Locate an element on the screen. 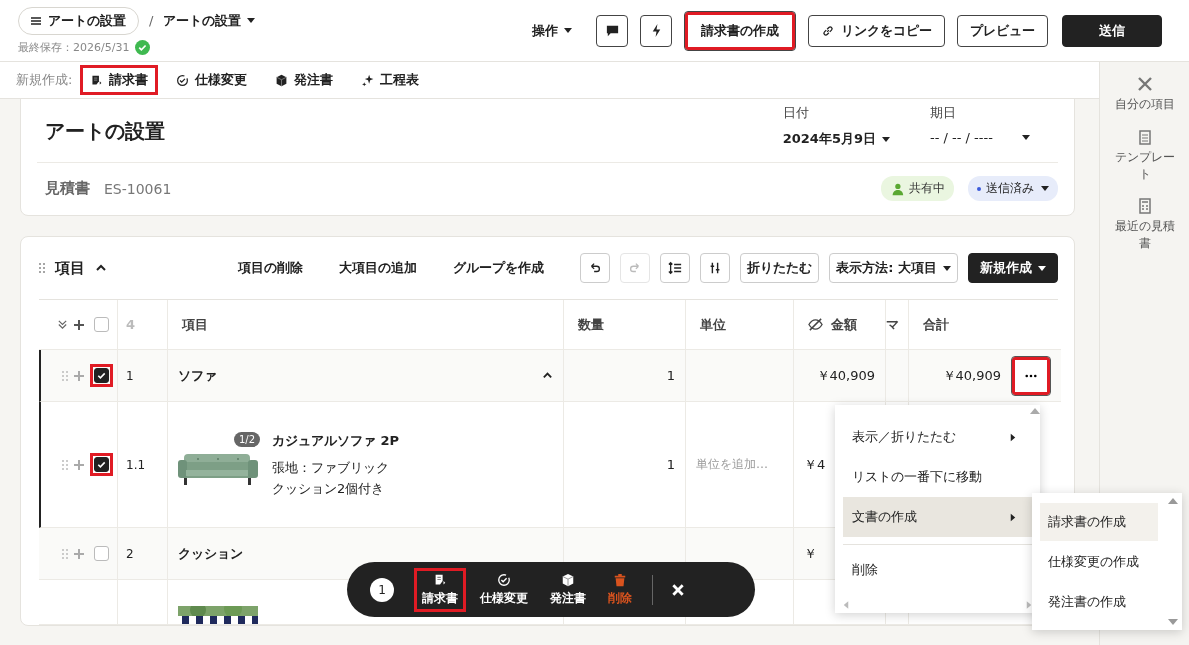 This screenshot has width=1189, height=645. line-spacing-icon is located at coordinates (675, 268).